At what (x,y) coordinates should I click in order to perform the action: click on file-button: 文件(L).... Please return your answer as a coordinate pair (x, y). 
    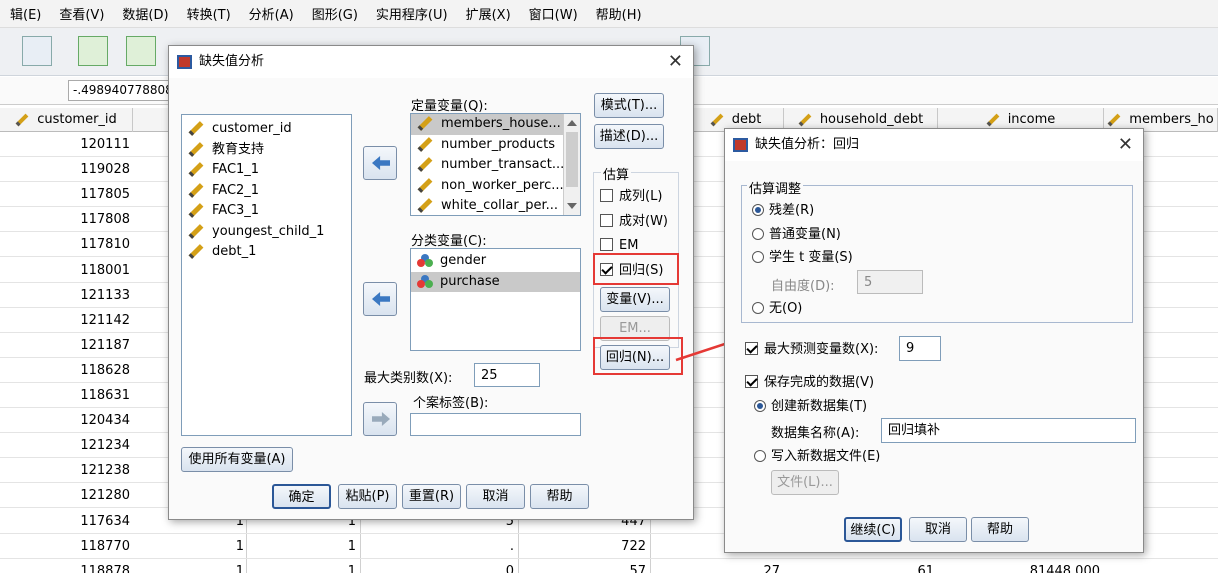
    Looking at the image, I should click on (805, 482).